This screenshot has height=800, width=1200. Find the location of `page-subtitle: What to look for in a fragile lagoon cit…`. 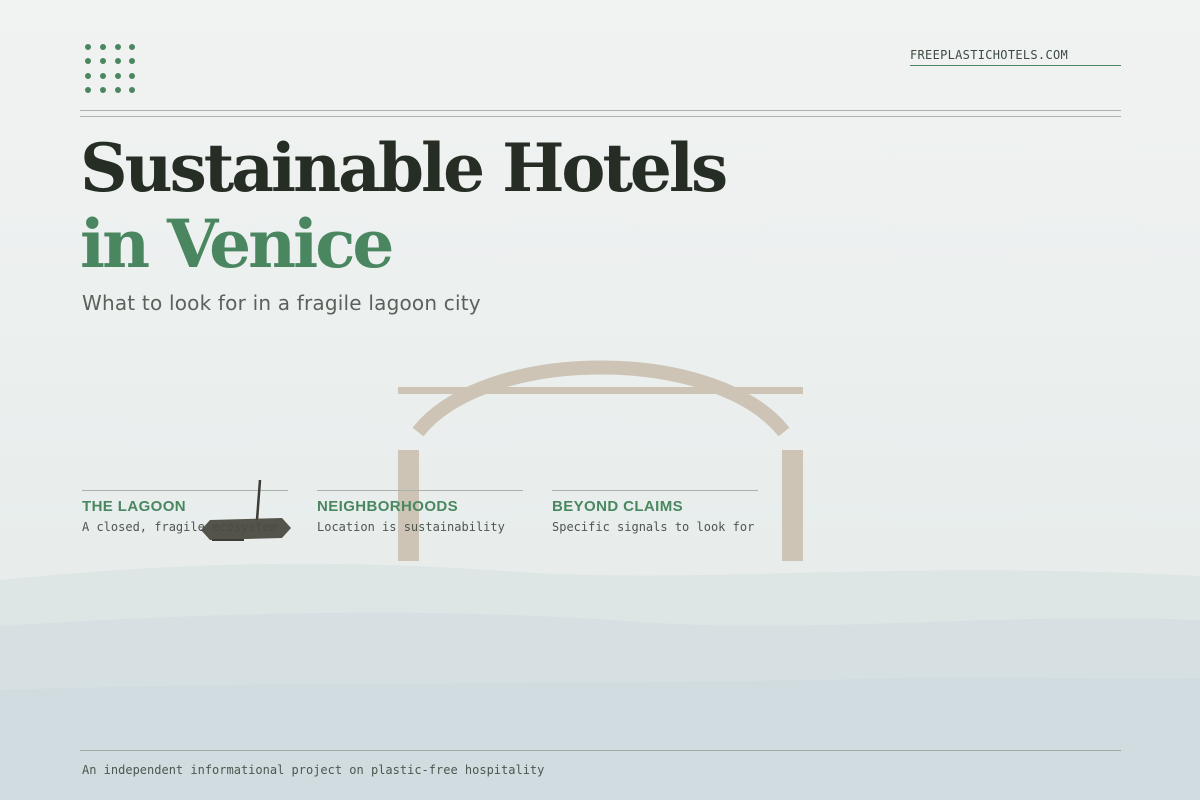

page-subtitle: What to look for in a fragile lagoon cit… is located at coordinates (281, 303).